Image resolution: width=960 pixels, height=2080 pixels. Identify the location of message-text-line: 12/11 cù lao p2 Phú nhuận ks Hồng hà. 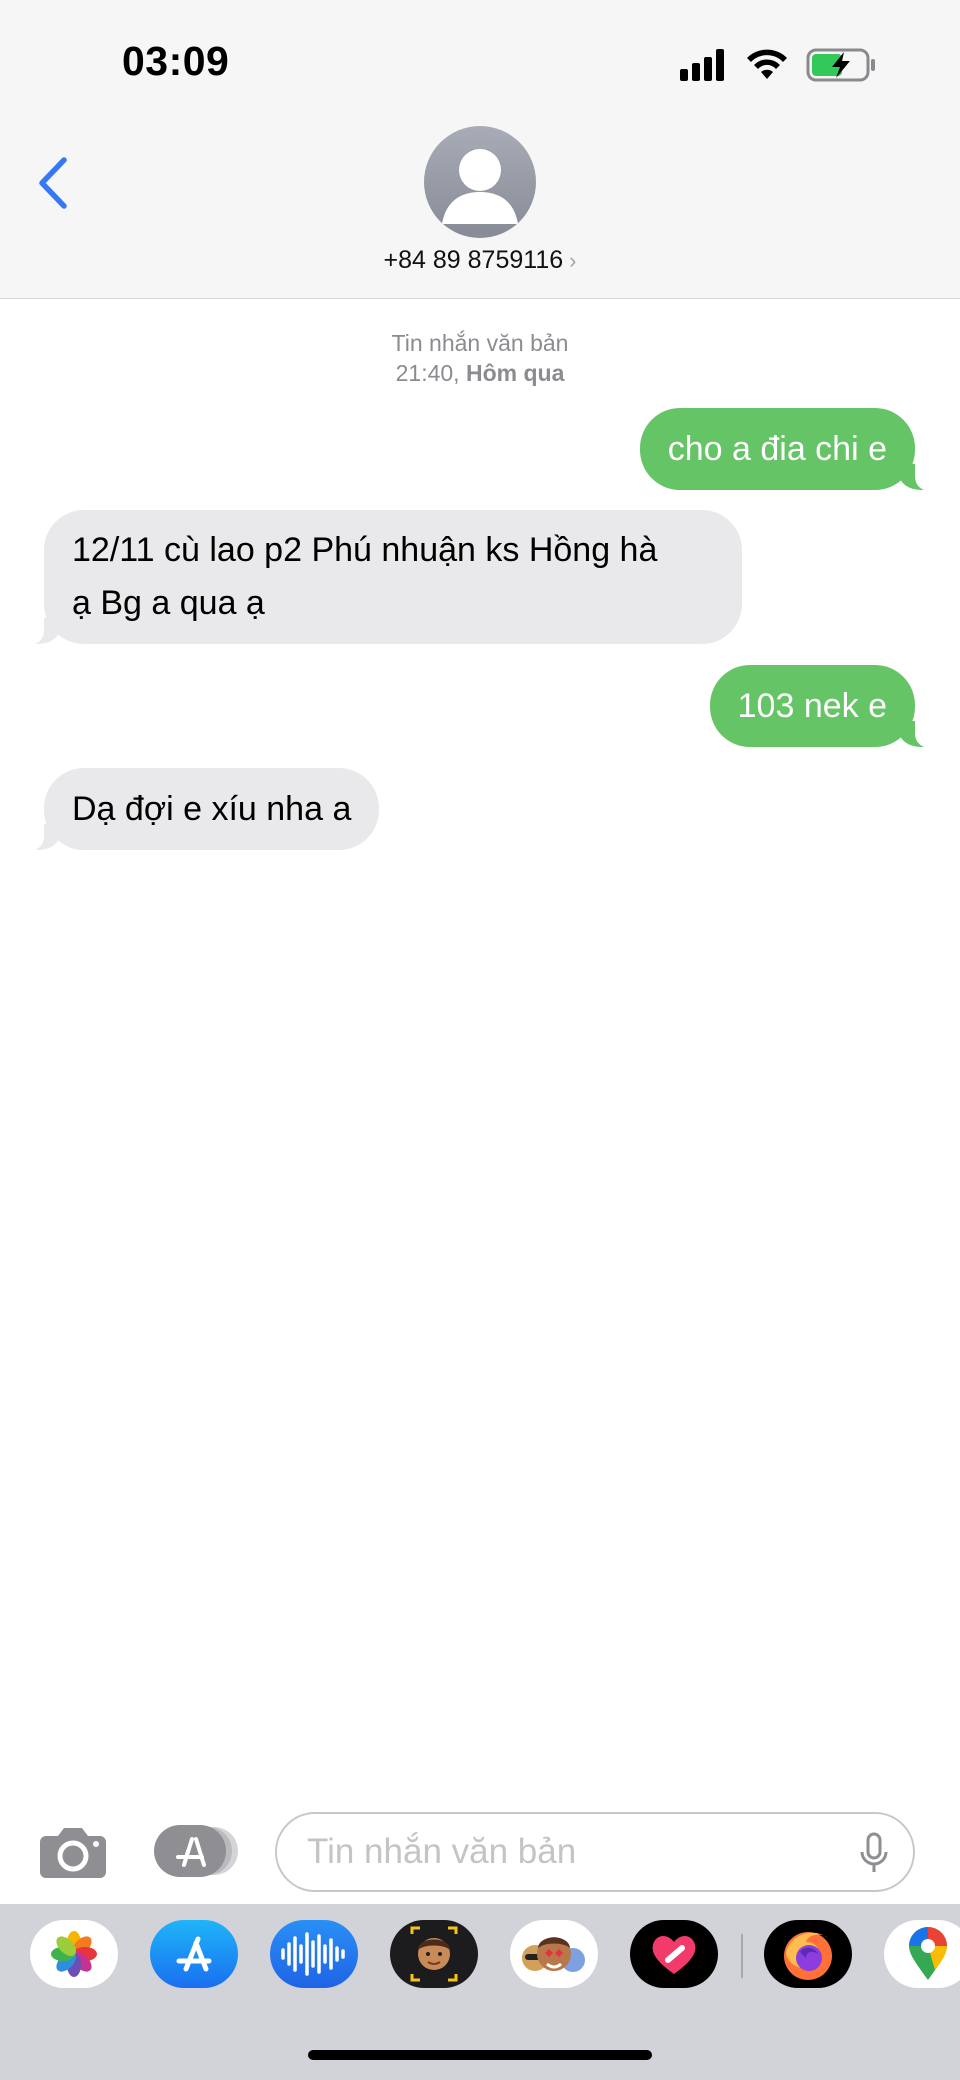
(365, 550).